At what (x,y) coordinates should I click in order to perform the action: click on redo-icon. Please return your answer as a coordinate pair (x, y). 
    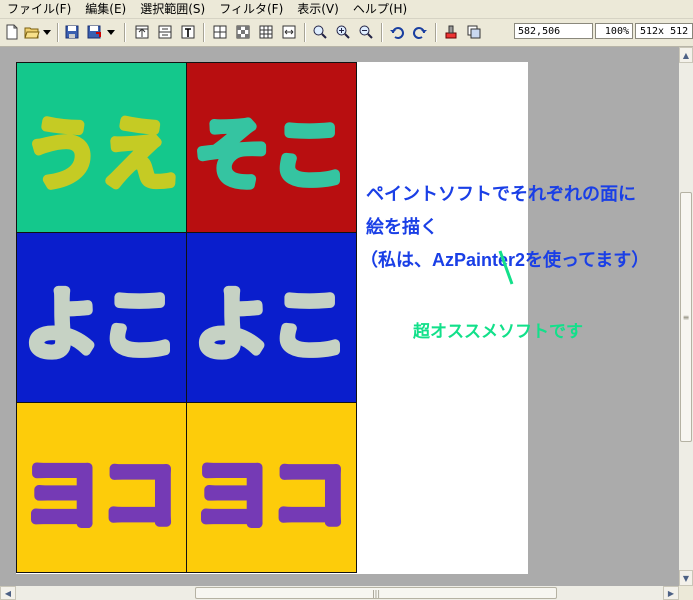
    Looking at the image, I should click on (420, 32).